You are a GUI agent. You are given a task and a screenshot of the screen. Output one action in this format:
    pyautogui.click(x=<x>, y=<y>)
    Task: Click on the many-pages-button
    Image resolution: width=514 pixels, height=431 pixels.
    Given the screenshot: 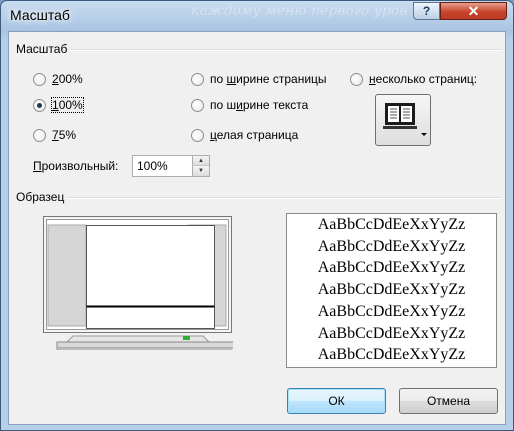 What is the action you would take?
    pyautogui.click(x=403, y=120)
    